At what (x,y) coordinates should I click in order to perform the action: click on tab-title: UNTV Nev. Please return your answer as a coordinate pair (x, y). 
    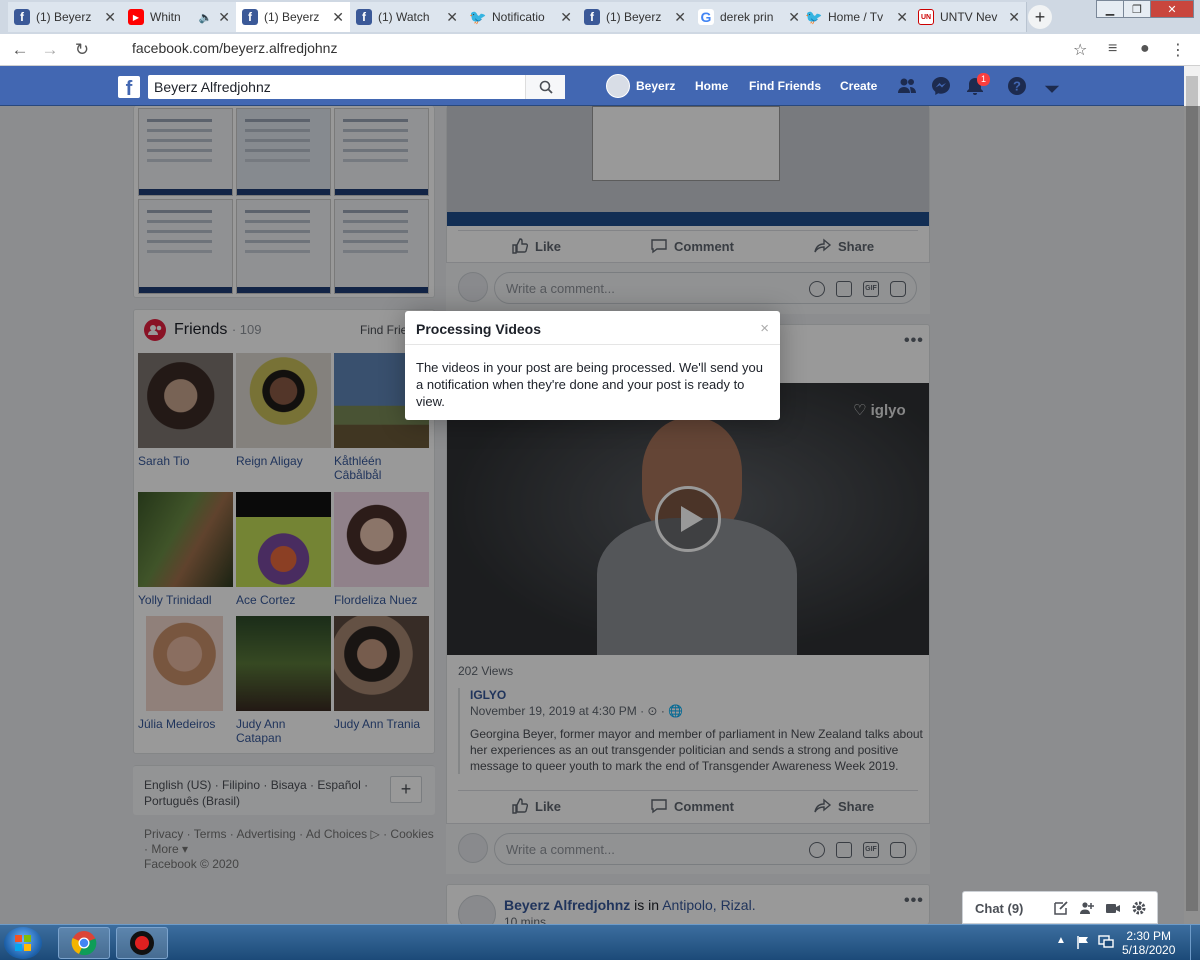
    Looking at the image, I should click on (969, 17).